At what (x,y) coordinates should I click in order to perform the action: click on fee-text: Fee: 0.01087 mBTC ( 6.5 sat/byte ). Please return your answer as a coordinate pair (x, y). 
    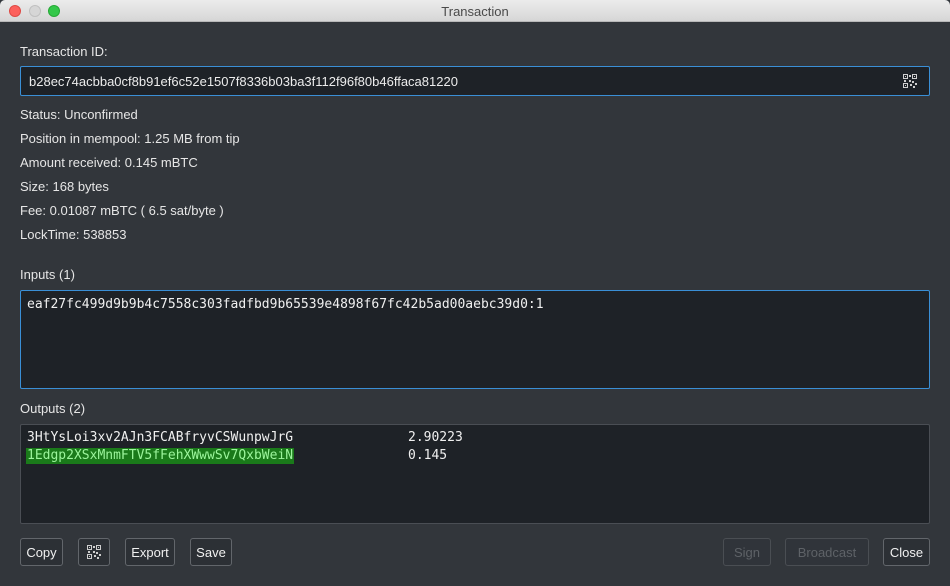
    Looking at the image, I should click on (122, 210).